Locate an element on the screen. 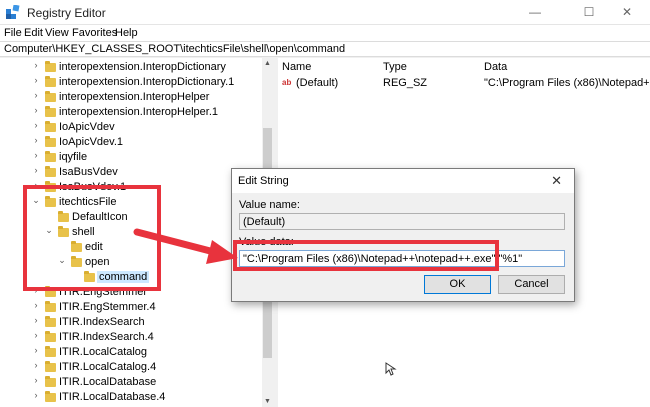  value-name-field: (Default) is located at coordinates (402, 221).